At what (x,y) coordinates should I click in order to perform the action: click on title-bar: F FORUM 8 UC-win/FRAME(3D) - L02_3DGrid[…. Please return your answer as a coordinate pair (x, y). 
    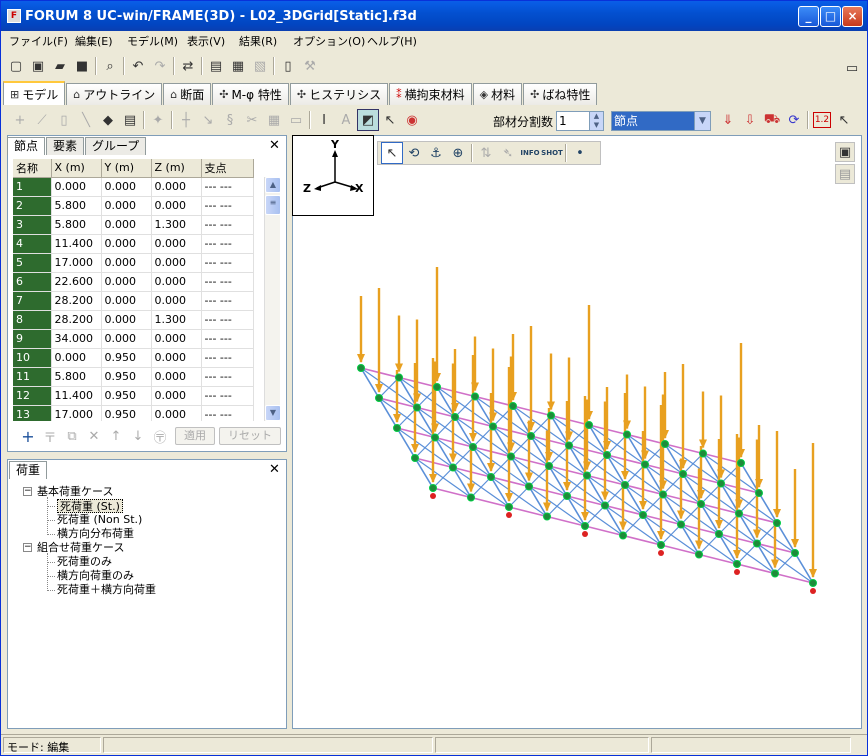
    Looking at the image, I should click on (434, 16).